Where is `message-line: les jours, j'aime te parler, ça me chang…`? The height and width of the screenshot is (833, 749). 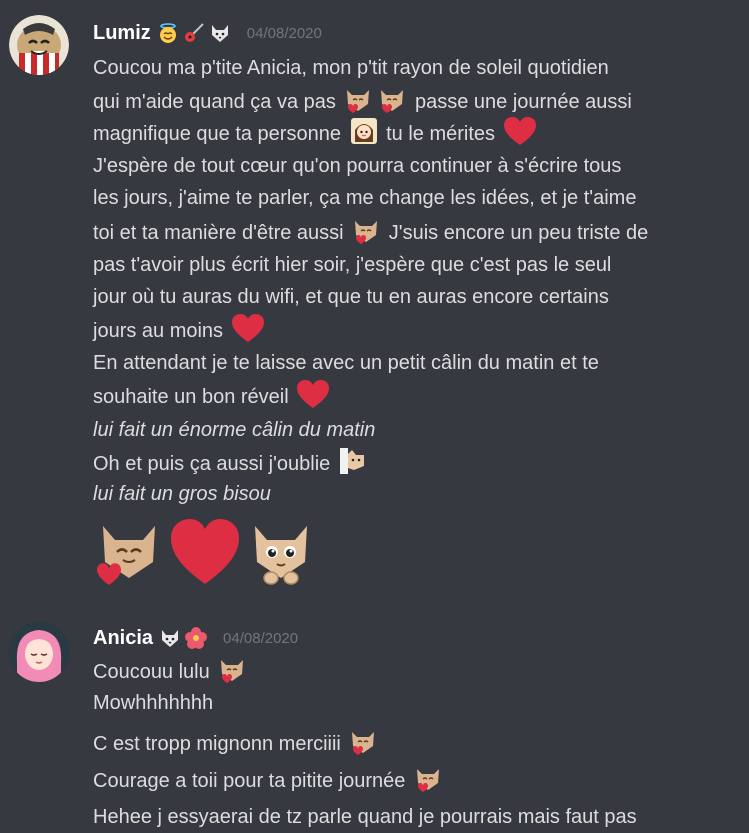 message-line: les jours, j'aime te parler, ça me chang… is located at coordinates (365, 198).